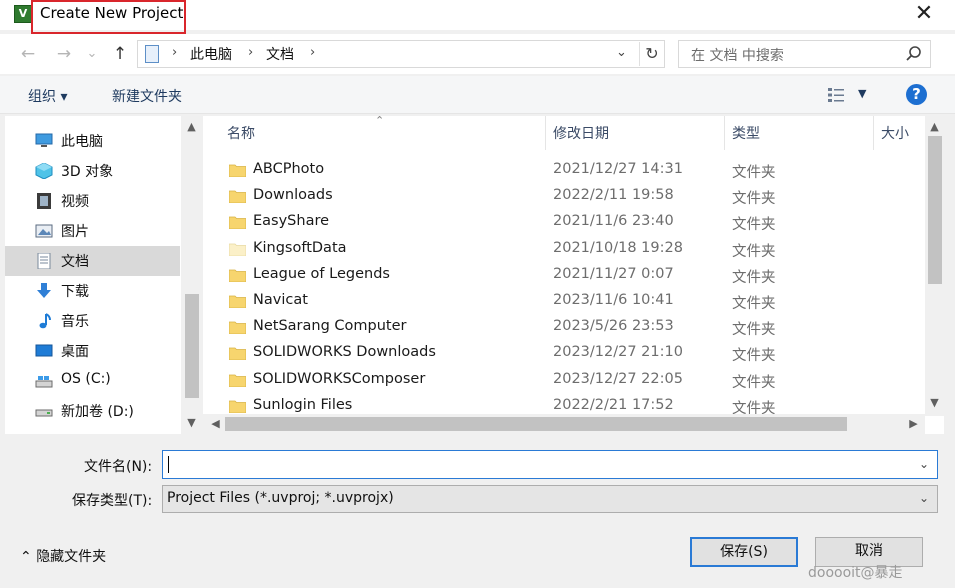 The image size is (955, 588). I want to click on file-date: 2021/10/18 19:28, so click(618, 247).